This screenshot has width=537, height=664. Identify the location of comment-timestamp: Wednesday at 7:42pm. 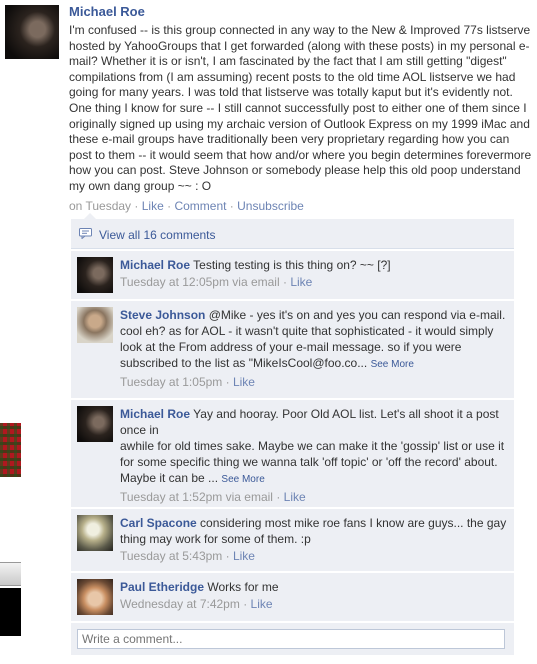
(180, 604).